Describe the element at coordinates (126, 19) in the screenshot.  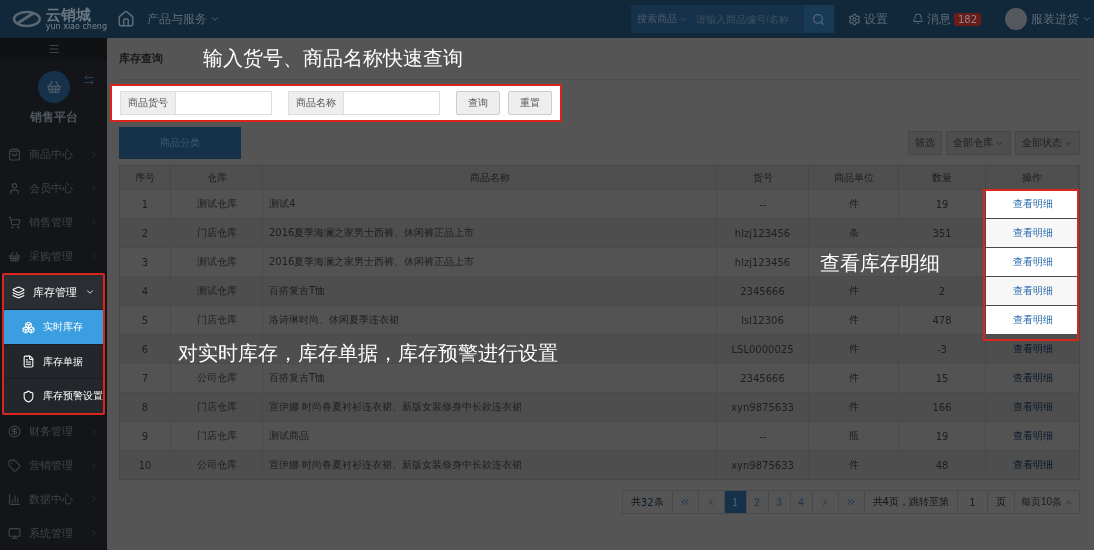
I see `home-icon` at that location.